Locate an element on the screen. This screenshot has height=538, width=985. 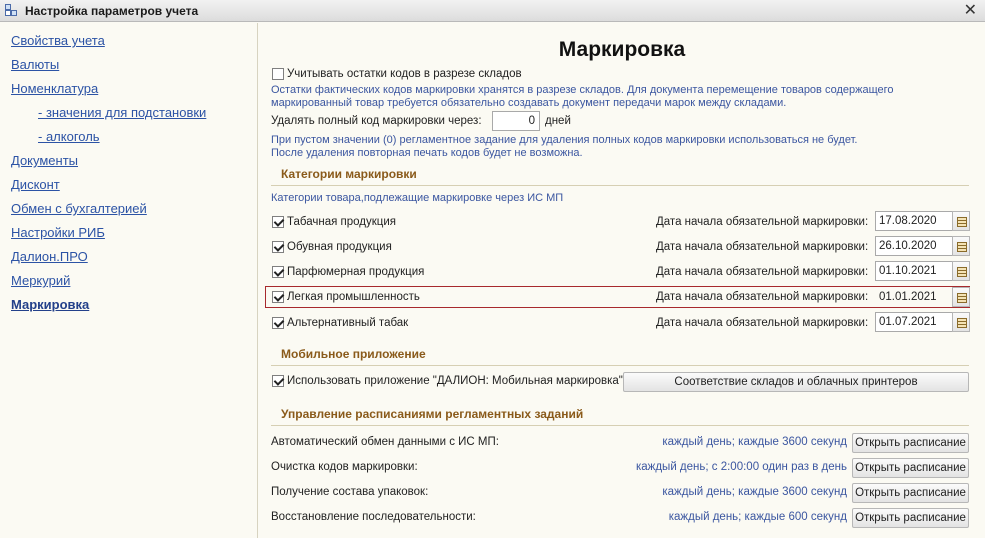
open-schedule-exchange-button: Открыть расписание is located at coordinates (910, 443).